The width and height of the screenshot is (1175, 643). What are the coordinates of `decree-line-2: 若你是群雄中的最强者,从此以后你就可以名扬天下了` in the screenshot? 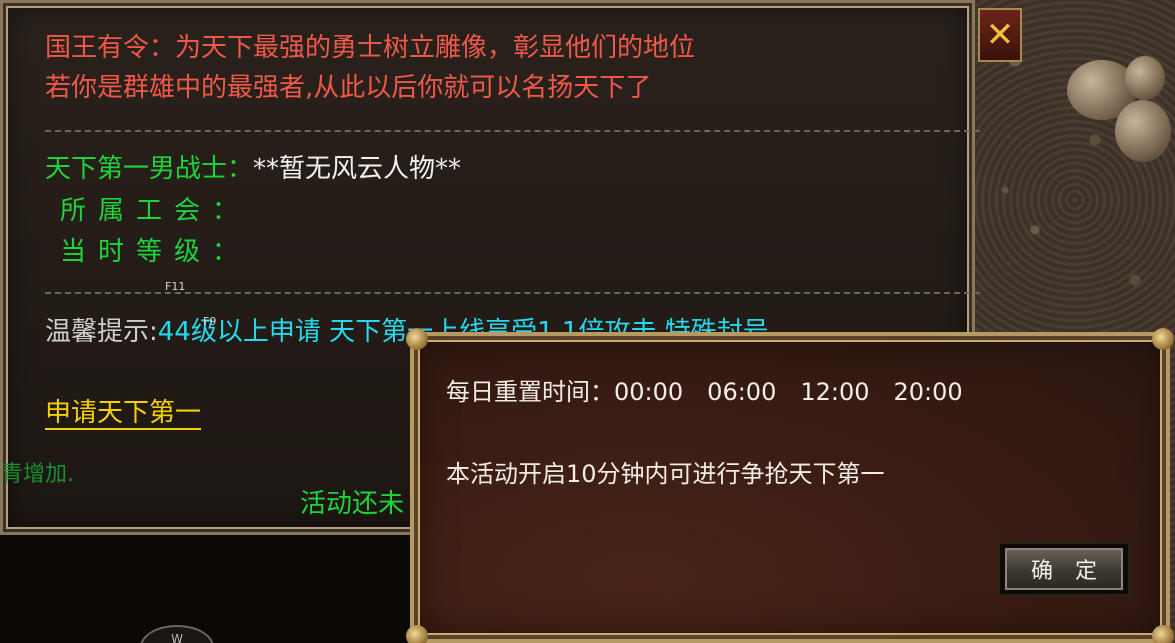 It's located at (348, 88).